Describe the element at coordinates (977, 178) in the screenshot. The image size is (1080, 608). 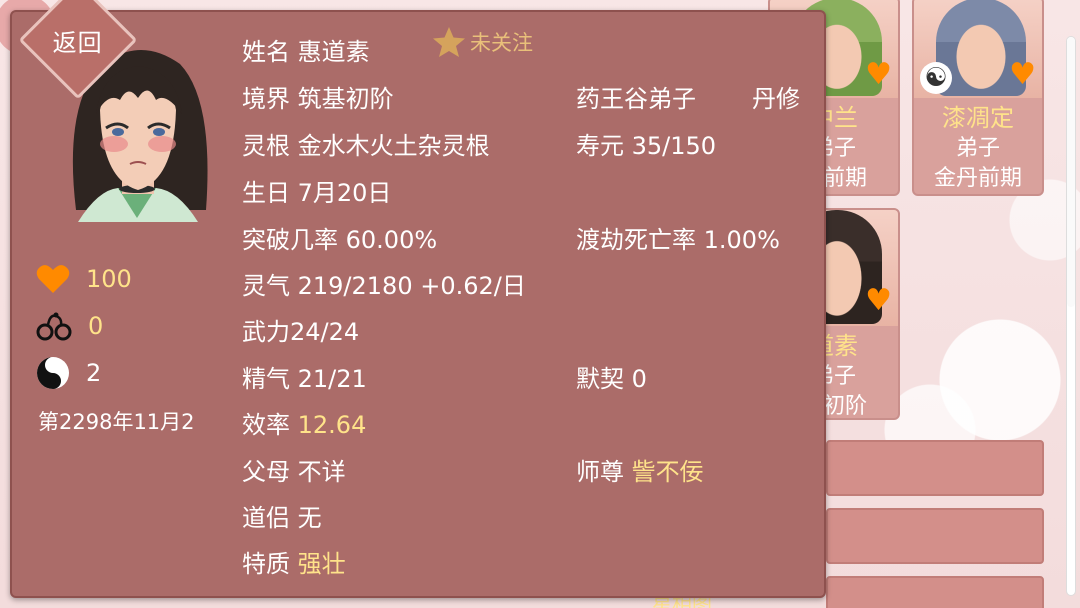
I see `disciple-rank: 金丹前期` at that location.